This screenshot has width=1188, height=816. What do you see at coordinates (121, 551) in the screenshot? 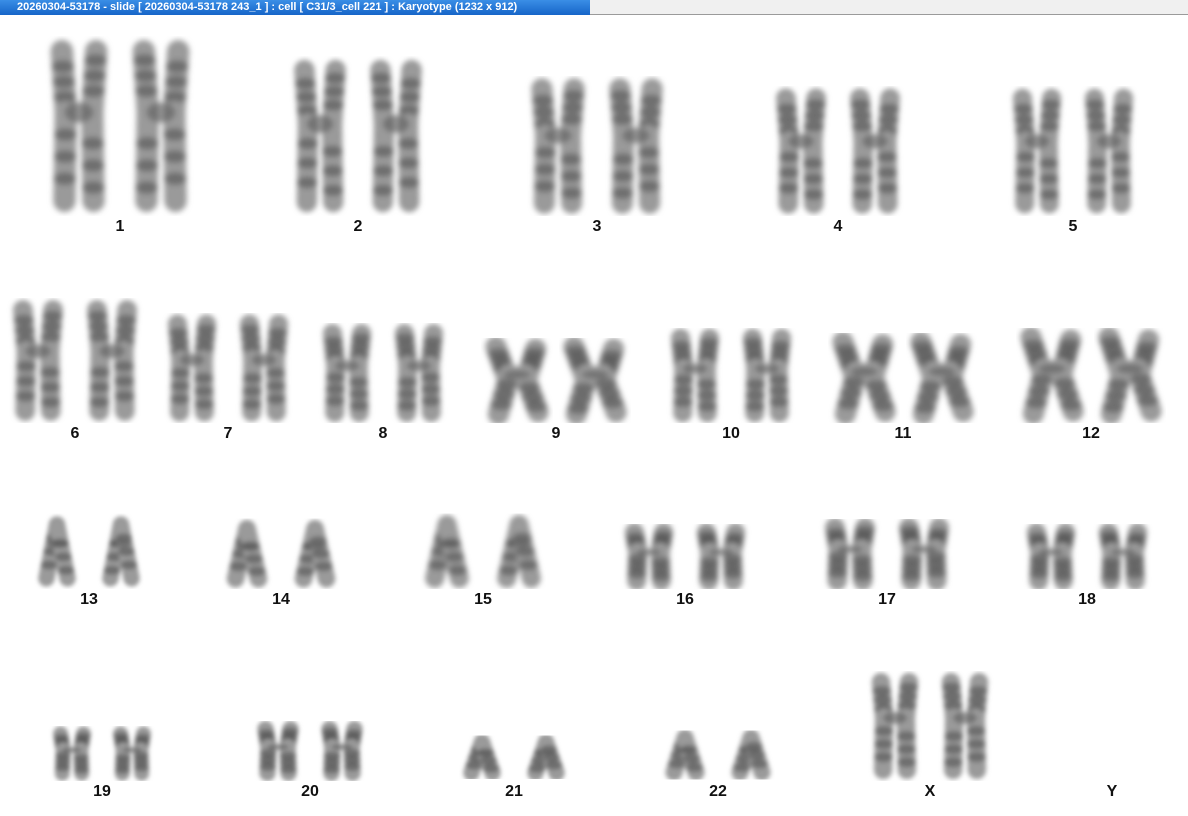
I see `chromosome-13-b` at bounding box center [121, 551].